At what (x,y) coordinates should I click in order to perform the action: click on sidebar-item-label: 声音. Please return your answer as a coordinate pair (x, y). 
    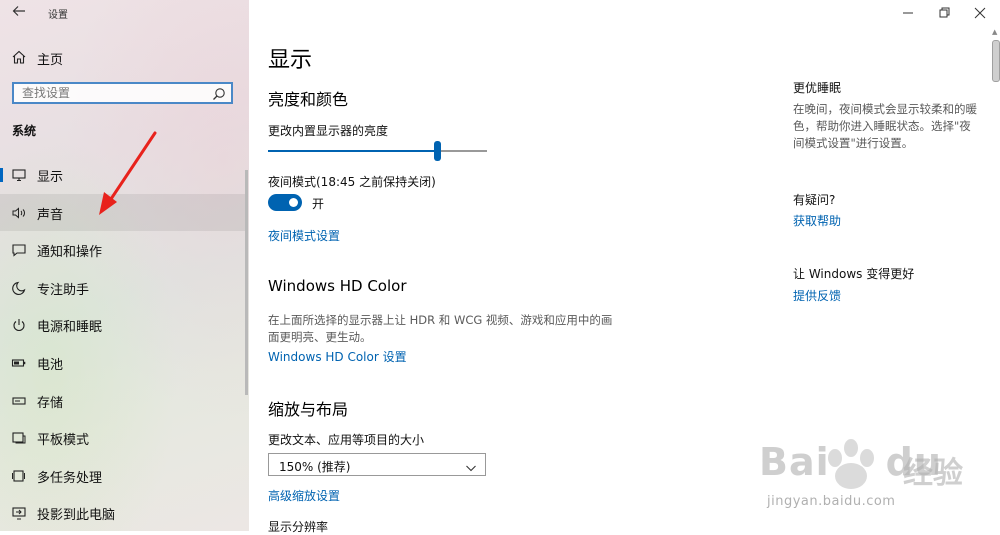
    Looking at the image, I should click on (50, 215).